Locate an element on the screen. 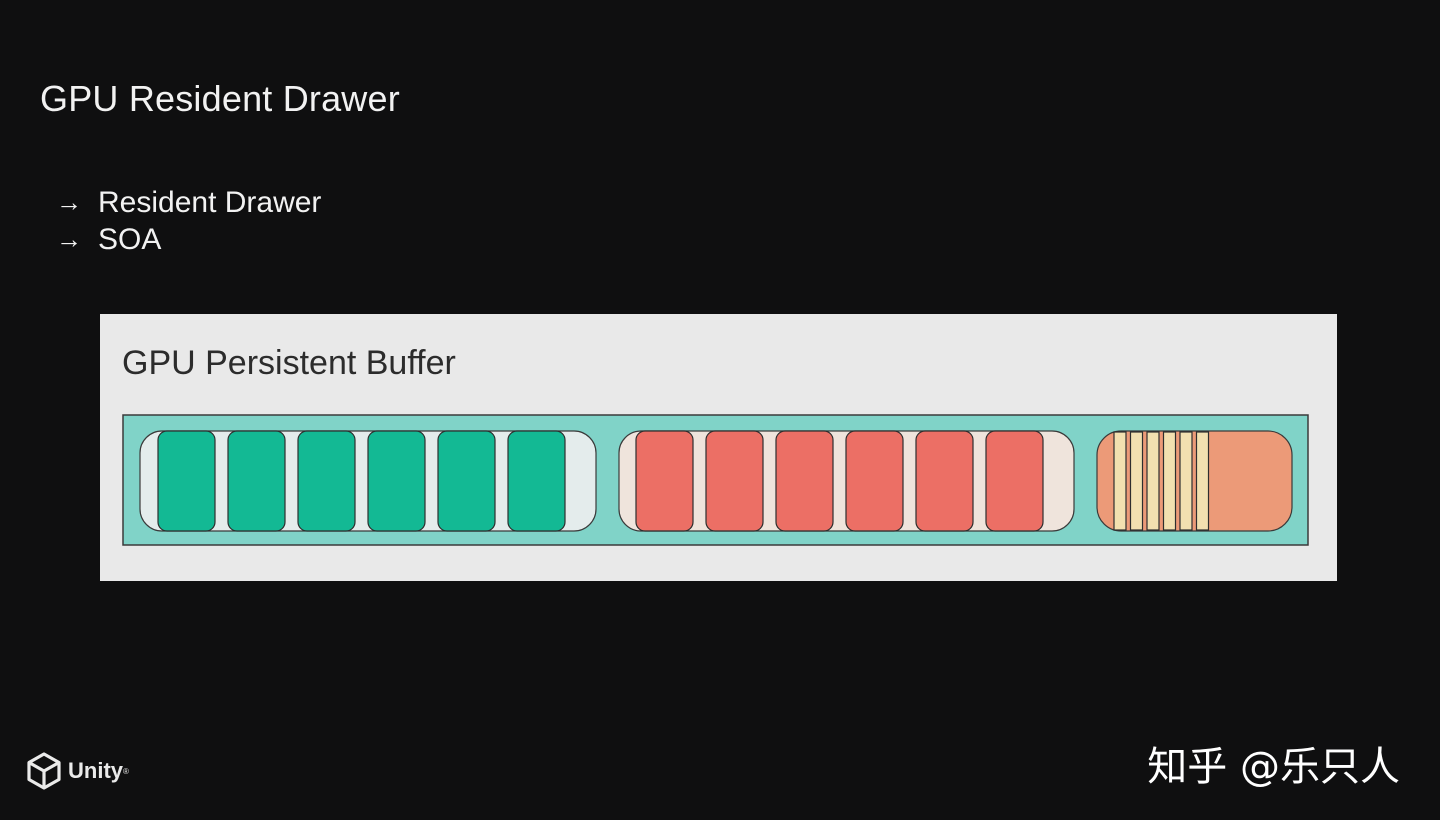  group-orange is located at coordinates (1194, 481).